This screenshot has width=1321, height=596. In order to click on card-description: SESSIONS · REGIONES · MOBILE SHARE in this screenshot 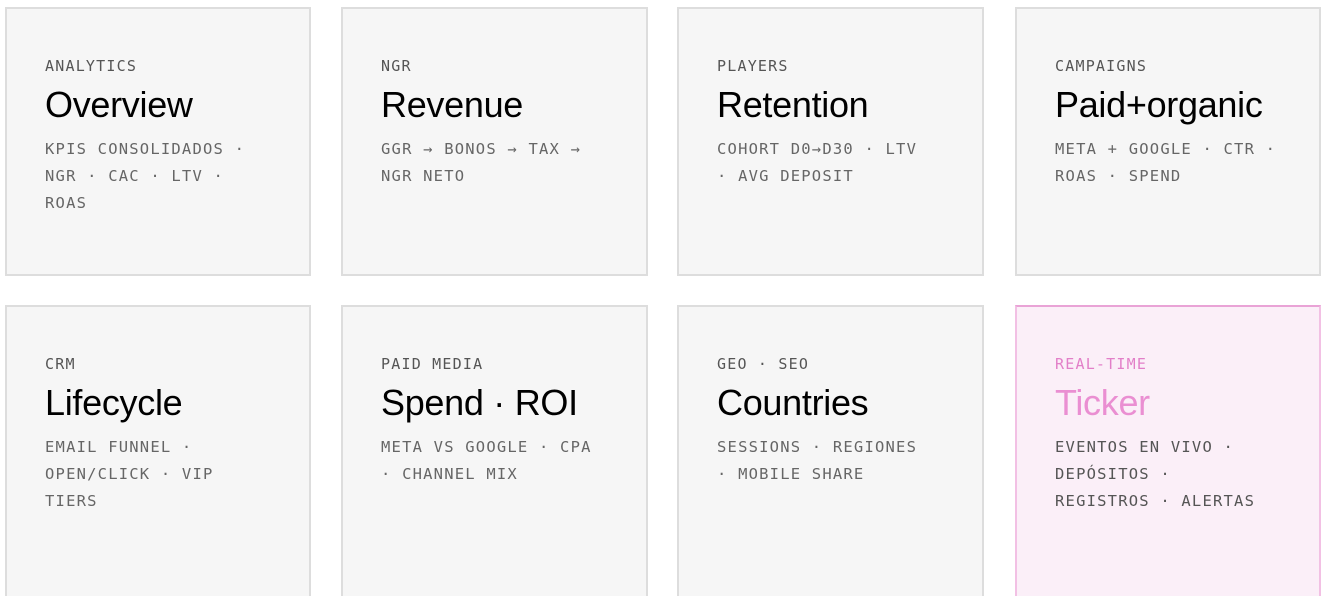, I will do `click(817, 460)`.